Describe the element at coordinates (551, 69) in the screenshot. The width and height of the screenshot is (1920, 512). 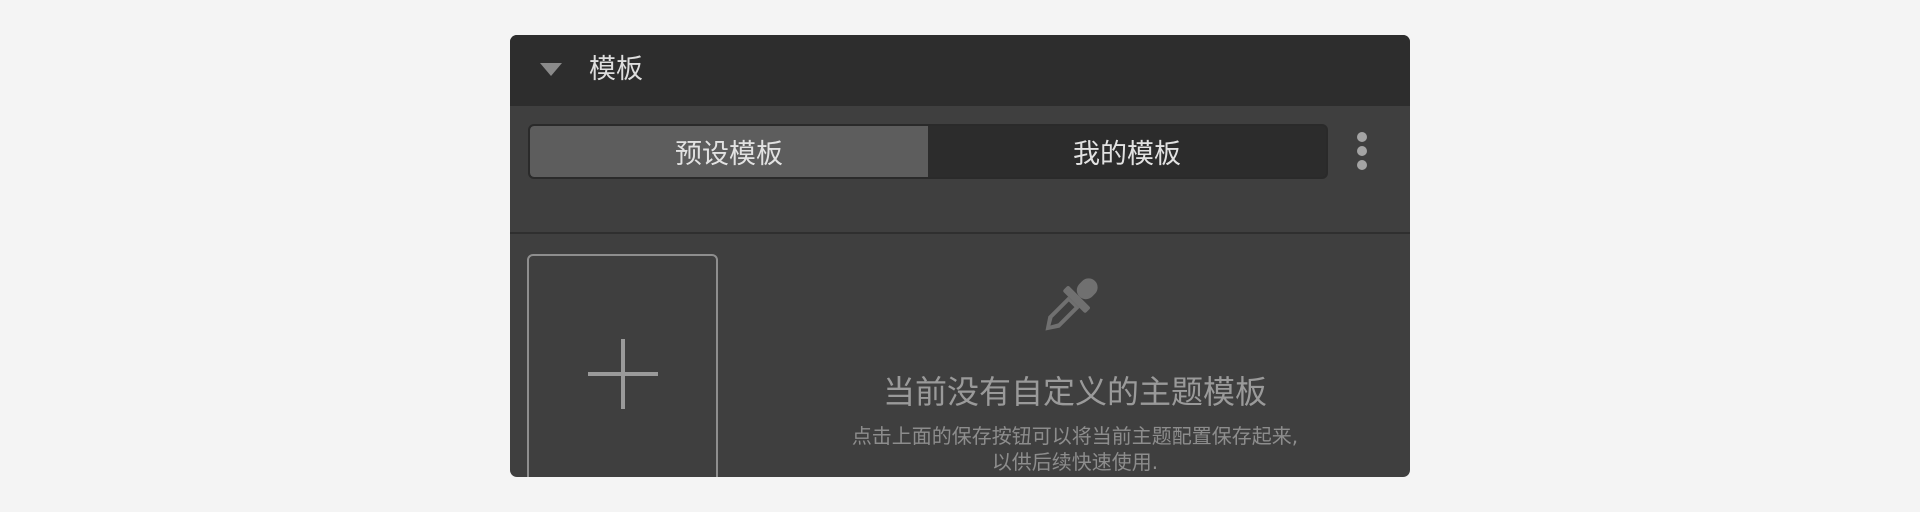
I see `caret-down-icon` at that location.